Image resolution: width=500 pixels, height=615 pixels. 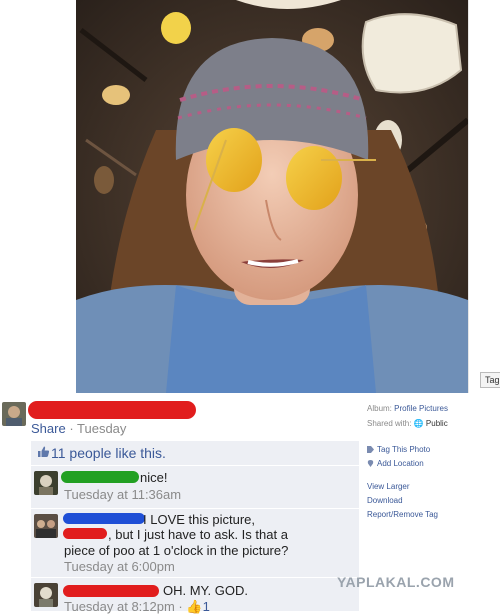 I want to click on redacted-mention, so click(x=85, y=533).